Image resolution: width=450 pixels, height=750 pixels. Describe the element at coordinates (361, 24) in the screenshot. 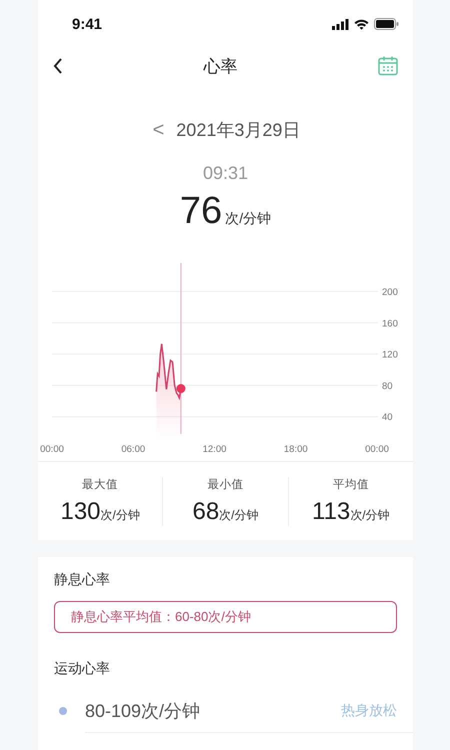

I see `wifi-icon` at that location.